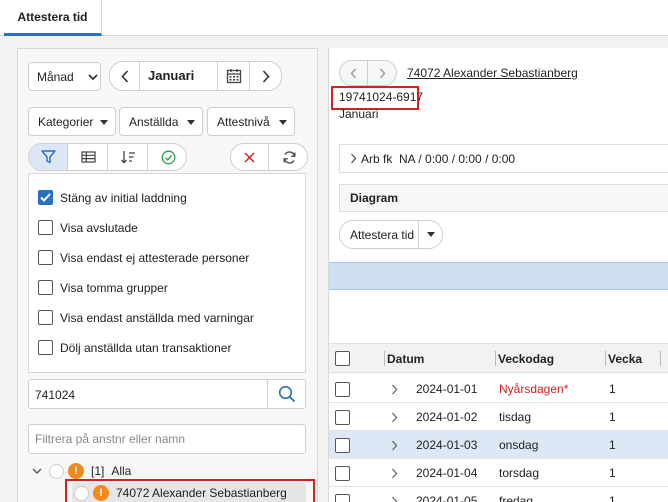 Image resolution: width=668 pixels, height=502 pixels. What do you see at coordinates (625, 359) in the screenshot?
I see `column-header-vecka: Vecka` at bounding box center [625, 359].